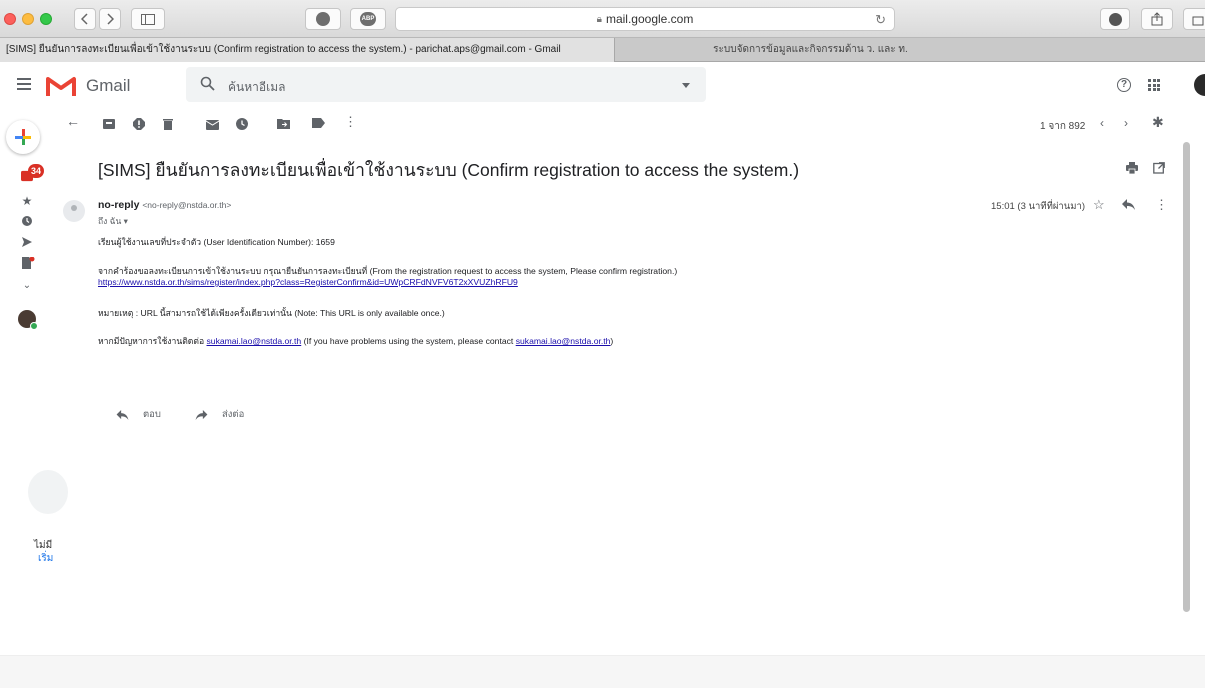 The height and width of the screenshot is (688, 1205). Describe the element at coordinates (28, 320) in the screenshot. I see `hangouts-avatar` at that location.